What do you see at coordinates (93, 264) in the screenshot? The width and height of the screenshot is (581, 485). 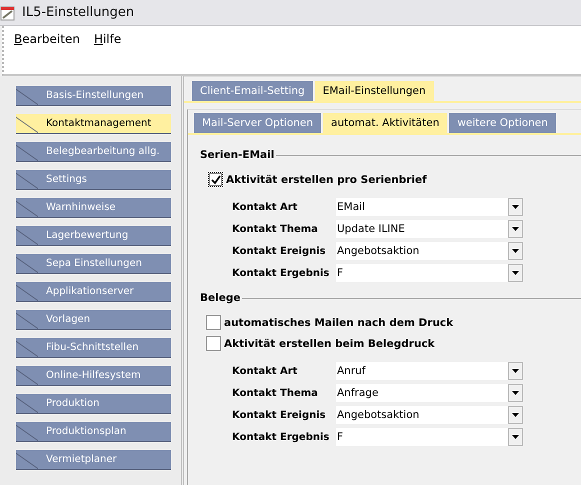 I see `sidebar-item: Sepa Einstellungen` at bounding box center [93, 264].